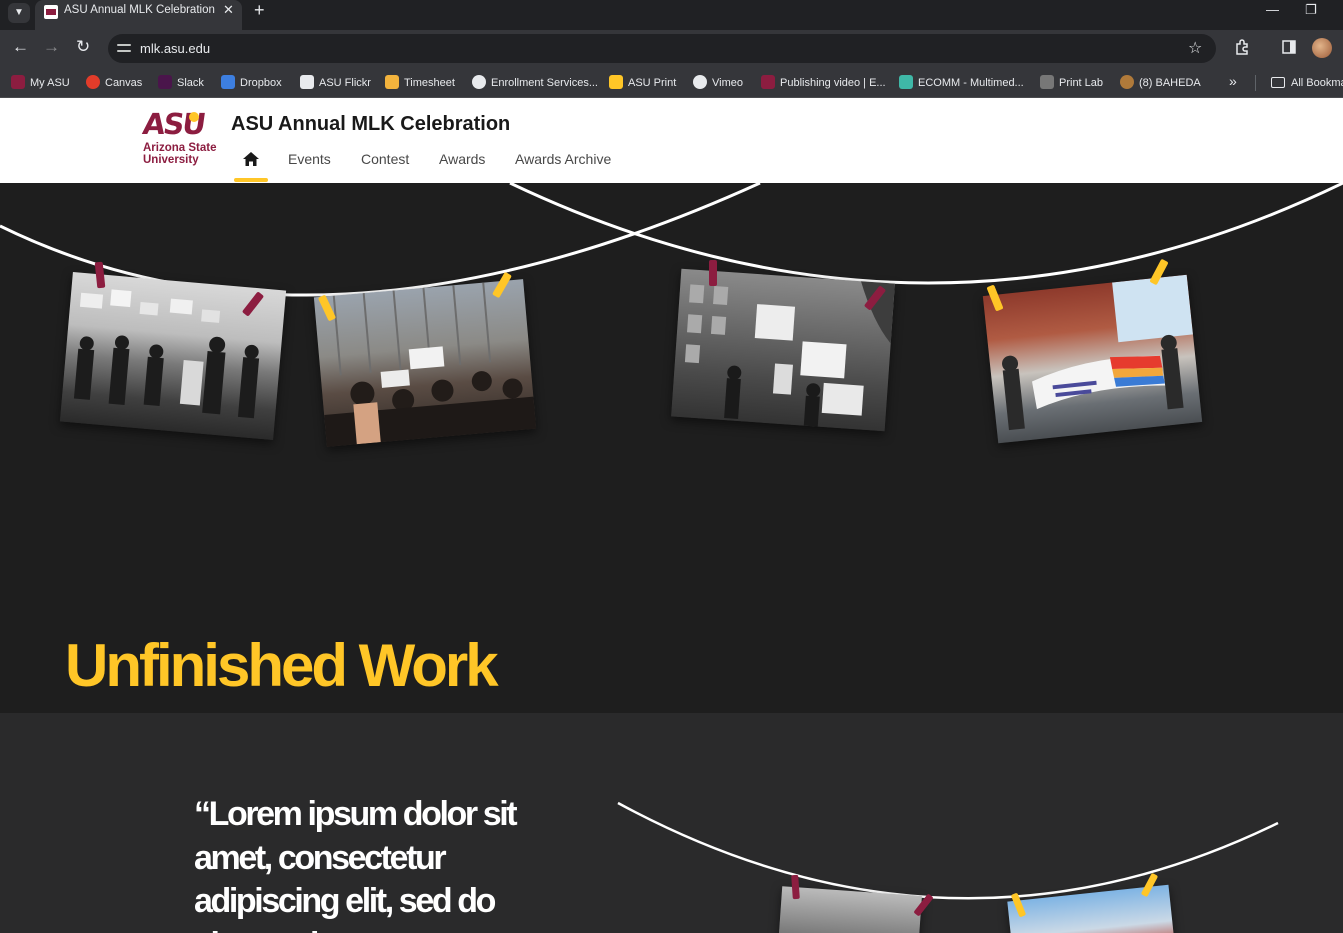 This screenshot has width=1343, height=933. What do you see at coordinates (19, 13) in the screenshot?
I see `tab-search-button: ▼` at bounding box center [19, 13].